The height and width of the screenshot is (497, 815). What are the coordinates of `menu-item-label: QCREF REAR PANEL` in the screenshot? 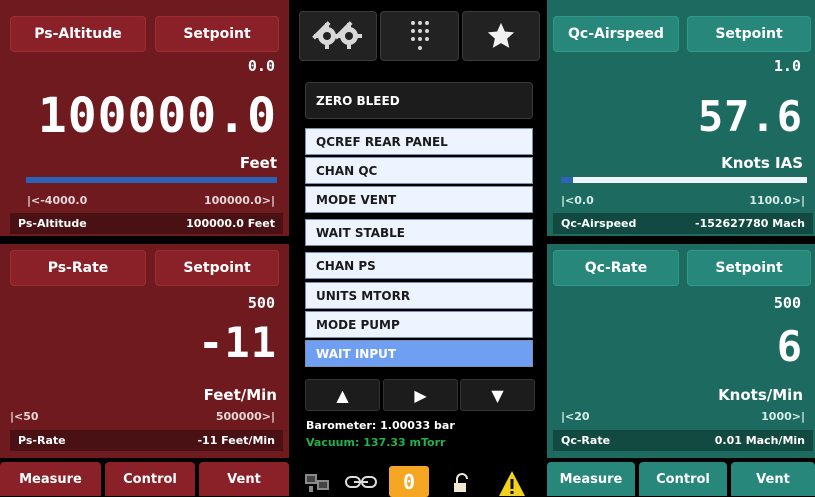 It's located at (382, 141).